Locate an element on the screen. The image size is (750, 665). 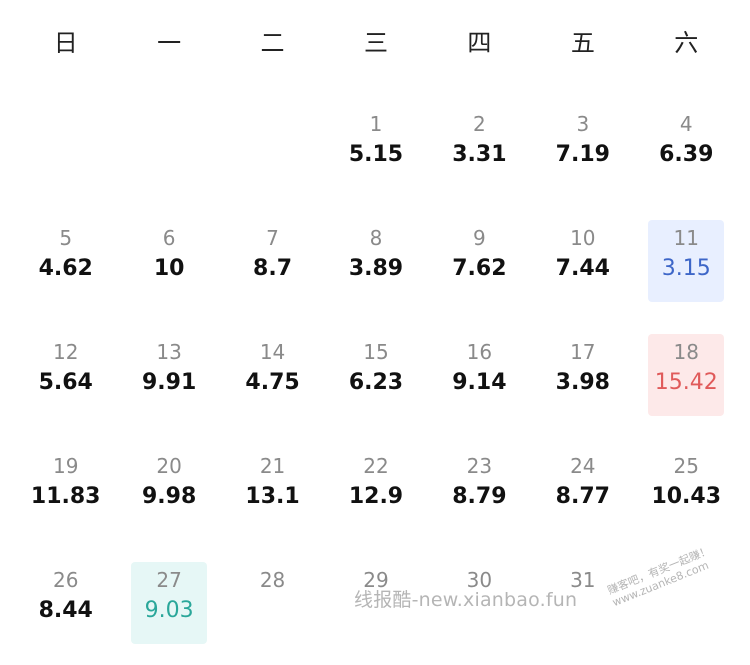
selected-day-box: 27 9.03 is located at coordinates (169, 603).